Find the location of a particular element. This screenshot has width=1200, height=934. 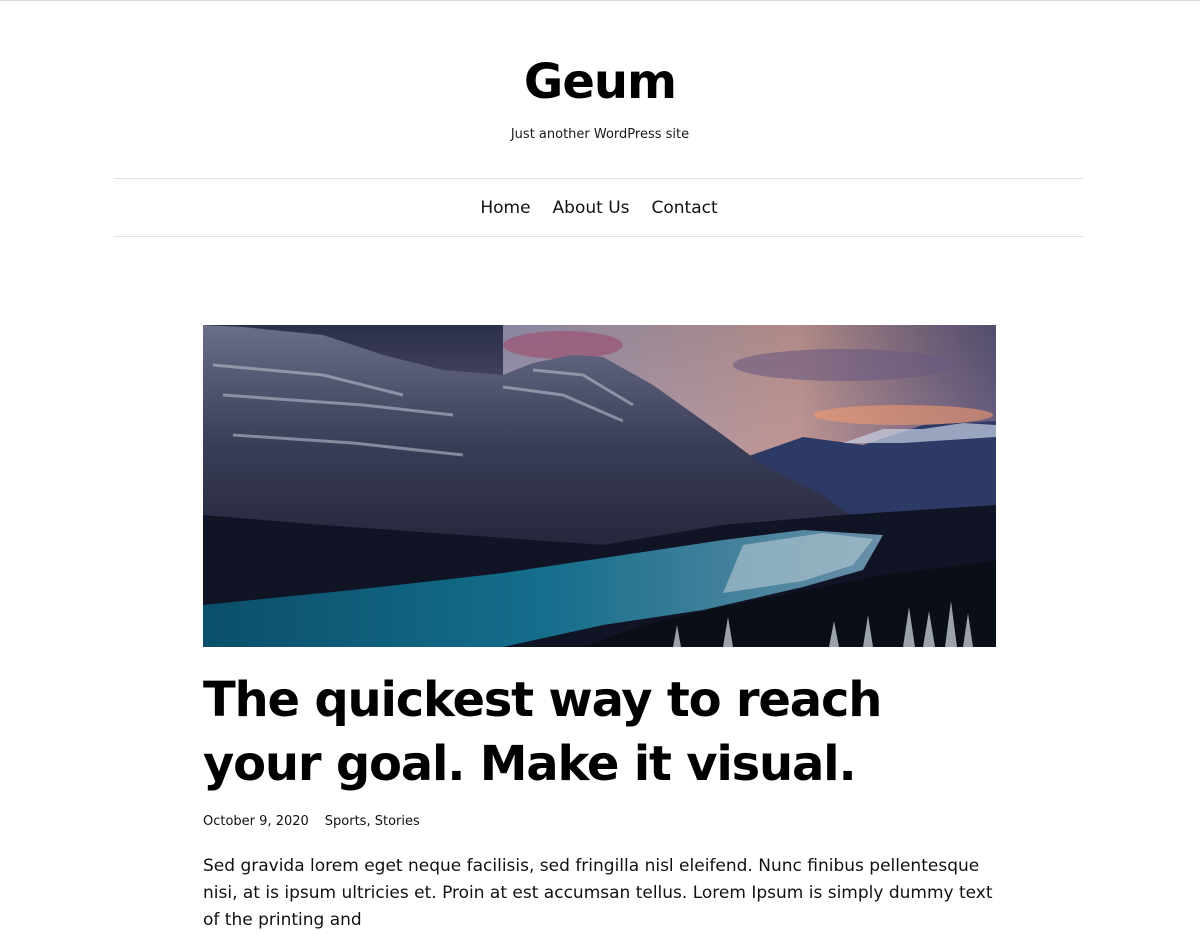

nav-item-home: Home is located at coordinates (505, 208).